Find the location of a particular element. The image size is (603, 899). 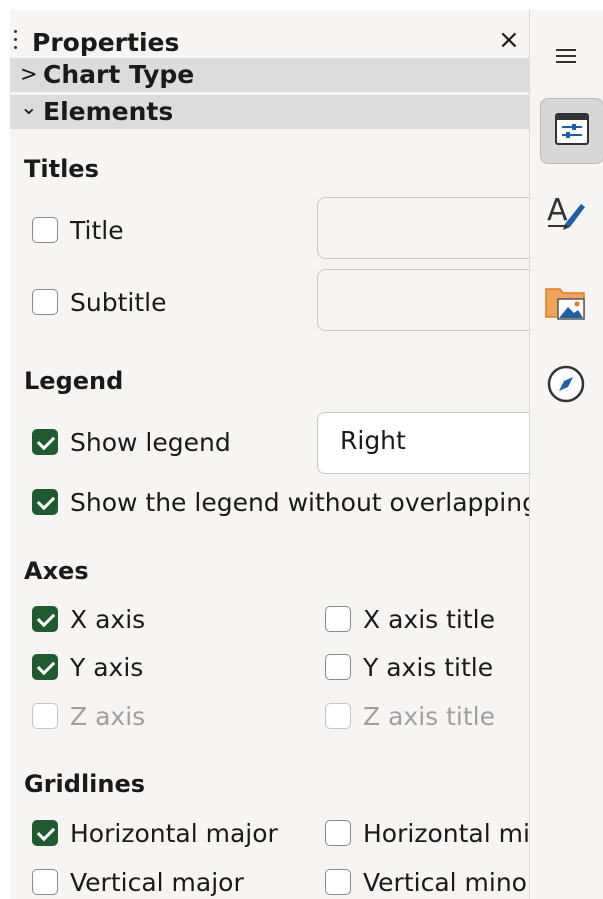

z-axis-title-label: Z axis title is located at coordinates (429, 716).